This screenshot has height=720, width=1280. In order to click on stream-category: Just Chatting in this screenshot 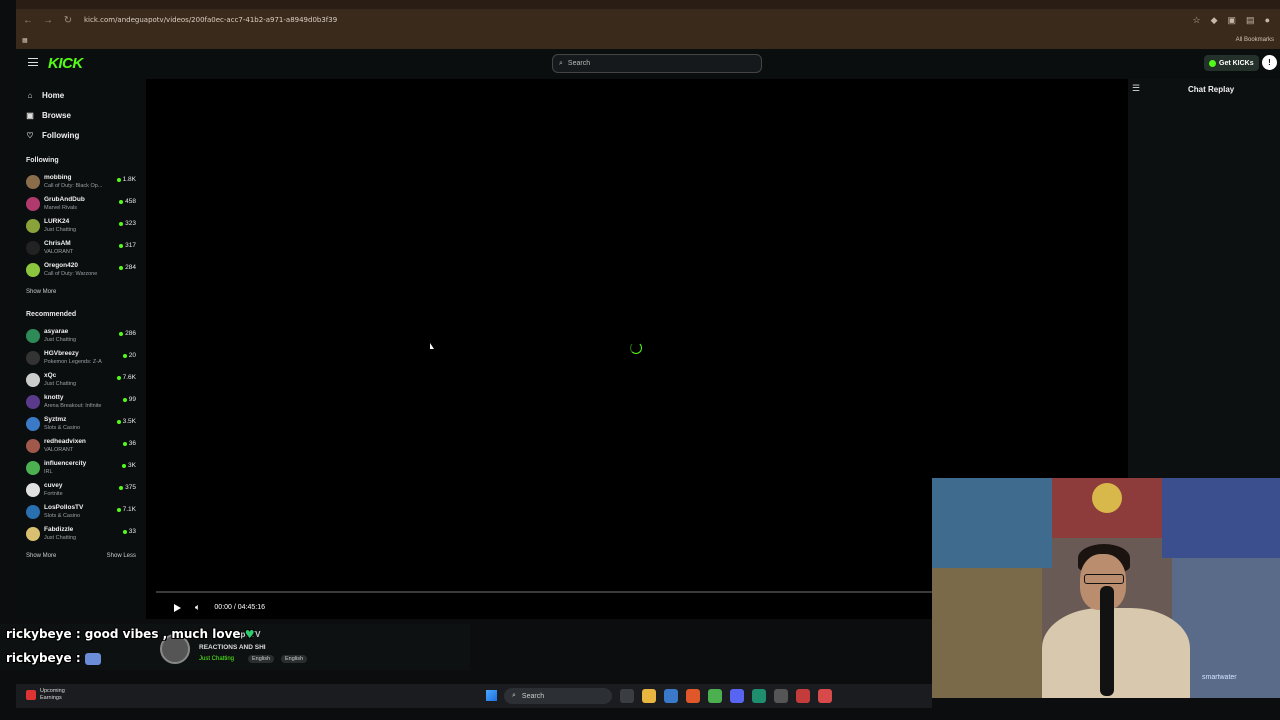, I will do `click(216, 659)`.